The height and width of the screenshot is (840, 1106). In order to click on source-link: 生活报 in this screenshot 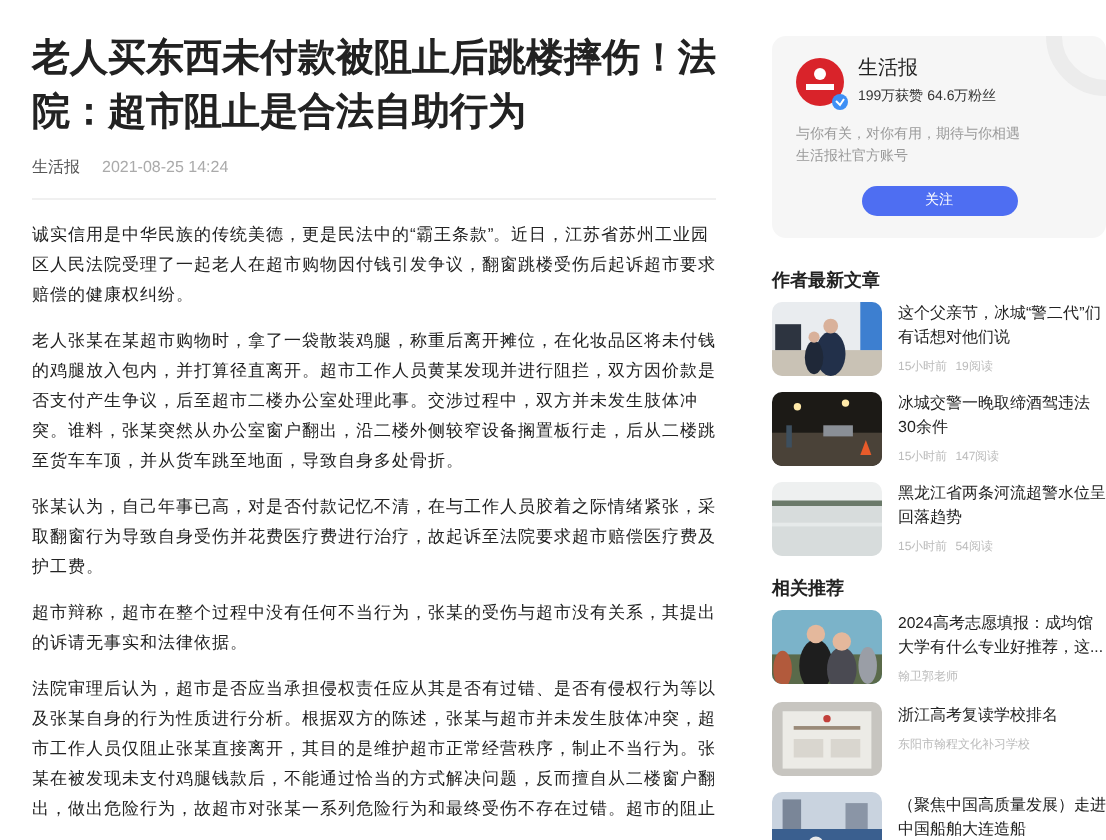, I will do `click(56, 168)`.